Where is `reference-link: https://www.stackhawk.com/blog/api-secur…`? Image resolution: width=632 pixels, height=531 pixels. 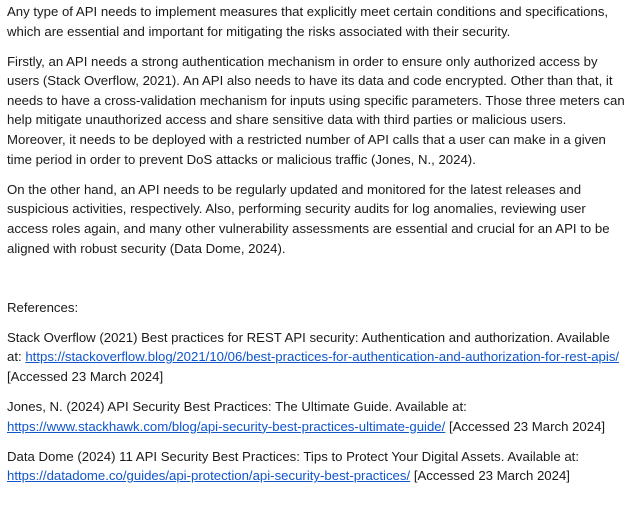 reference-link: https://www.stackhawk.com/blog/api-secur… is located at coordinates (226, 426).